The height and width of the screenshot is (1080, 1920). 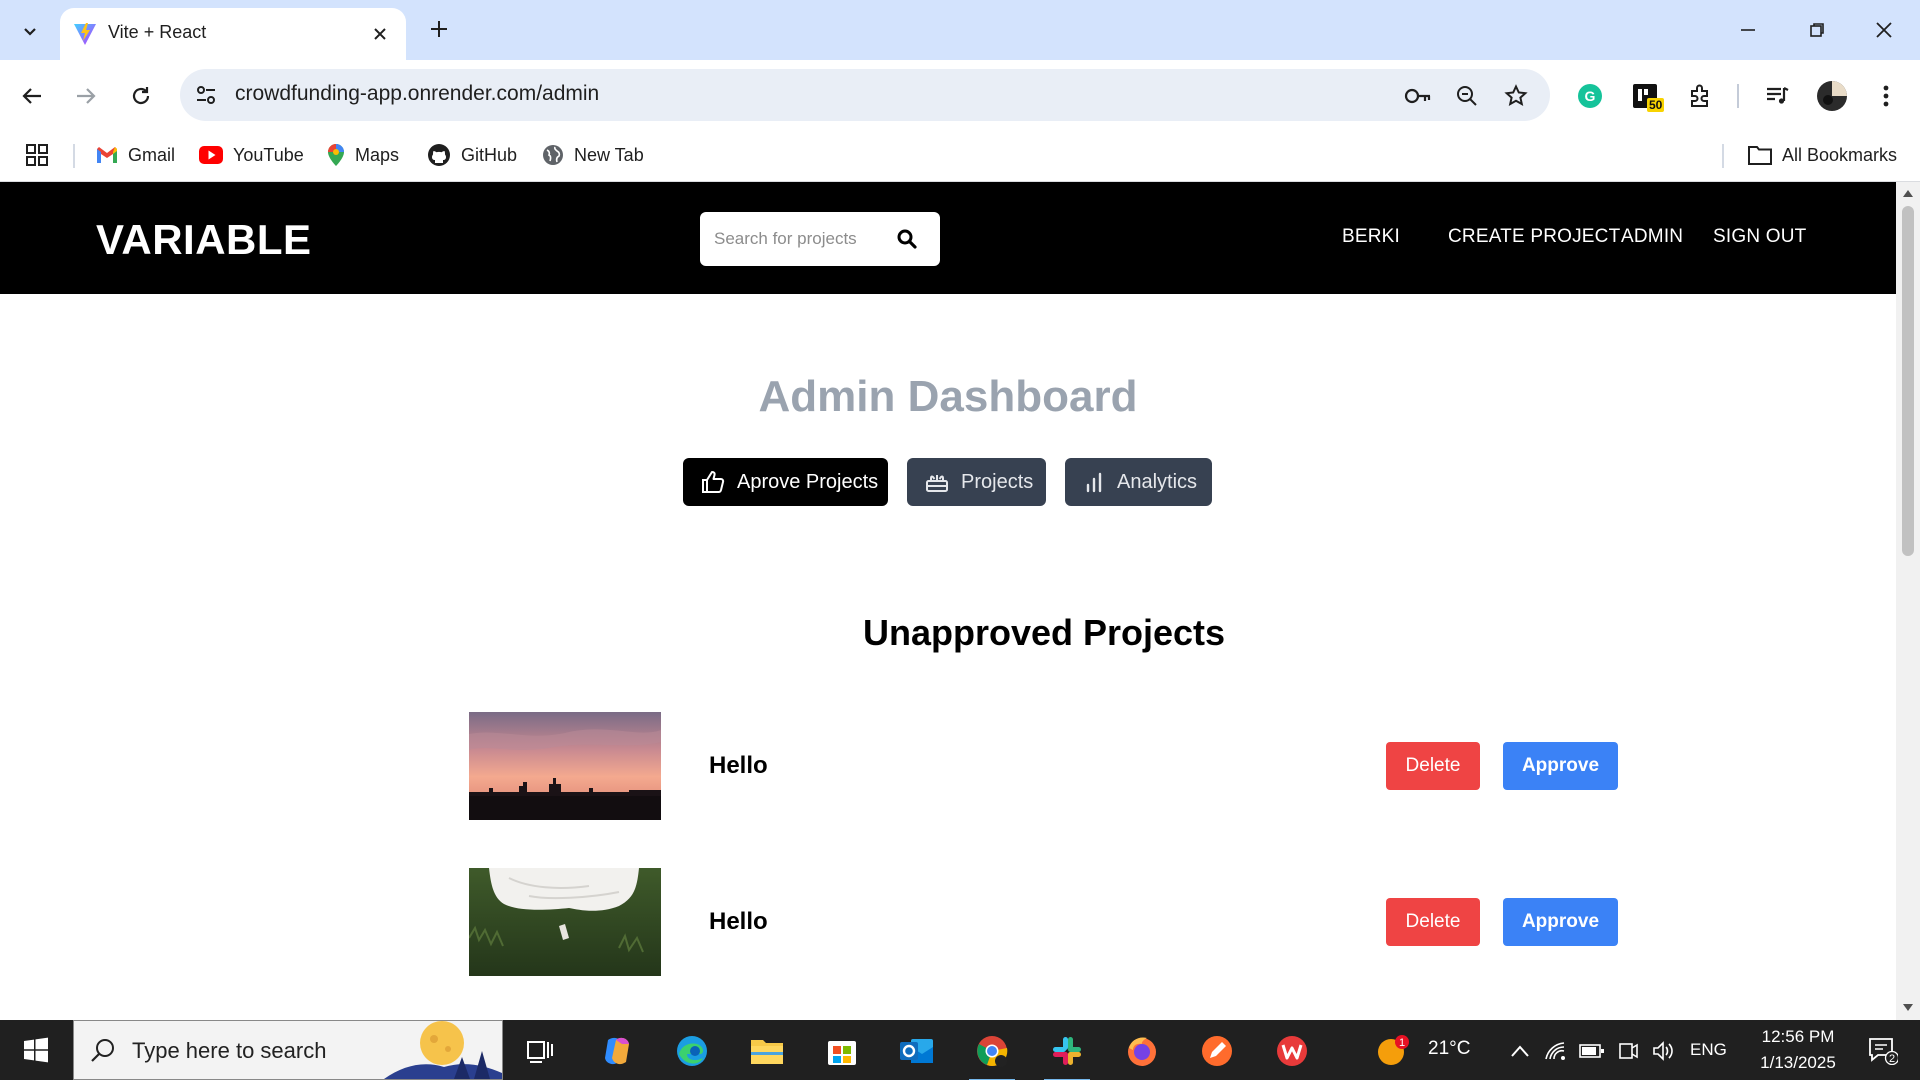 I want to click on key-icon, so click(x=1417, y=96).